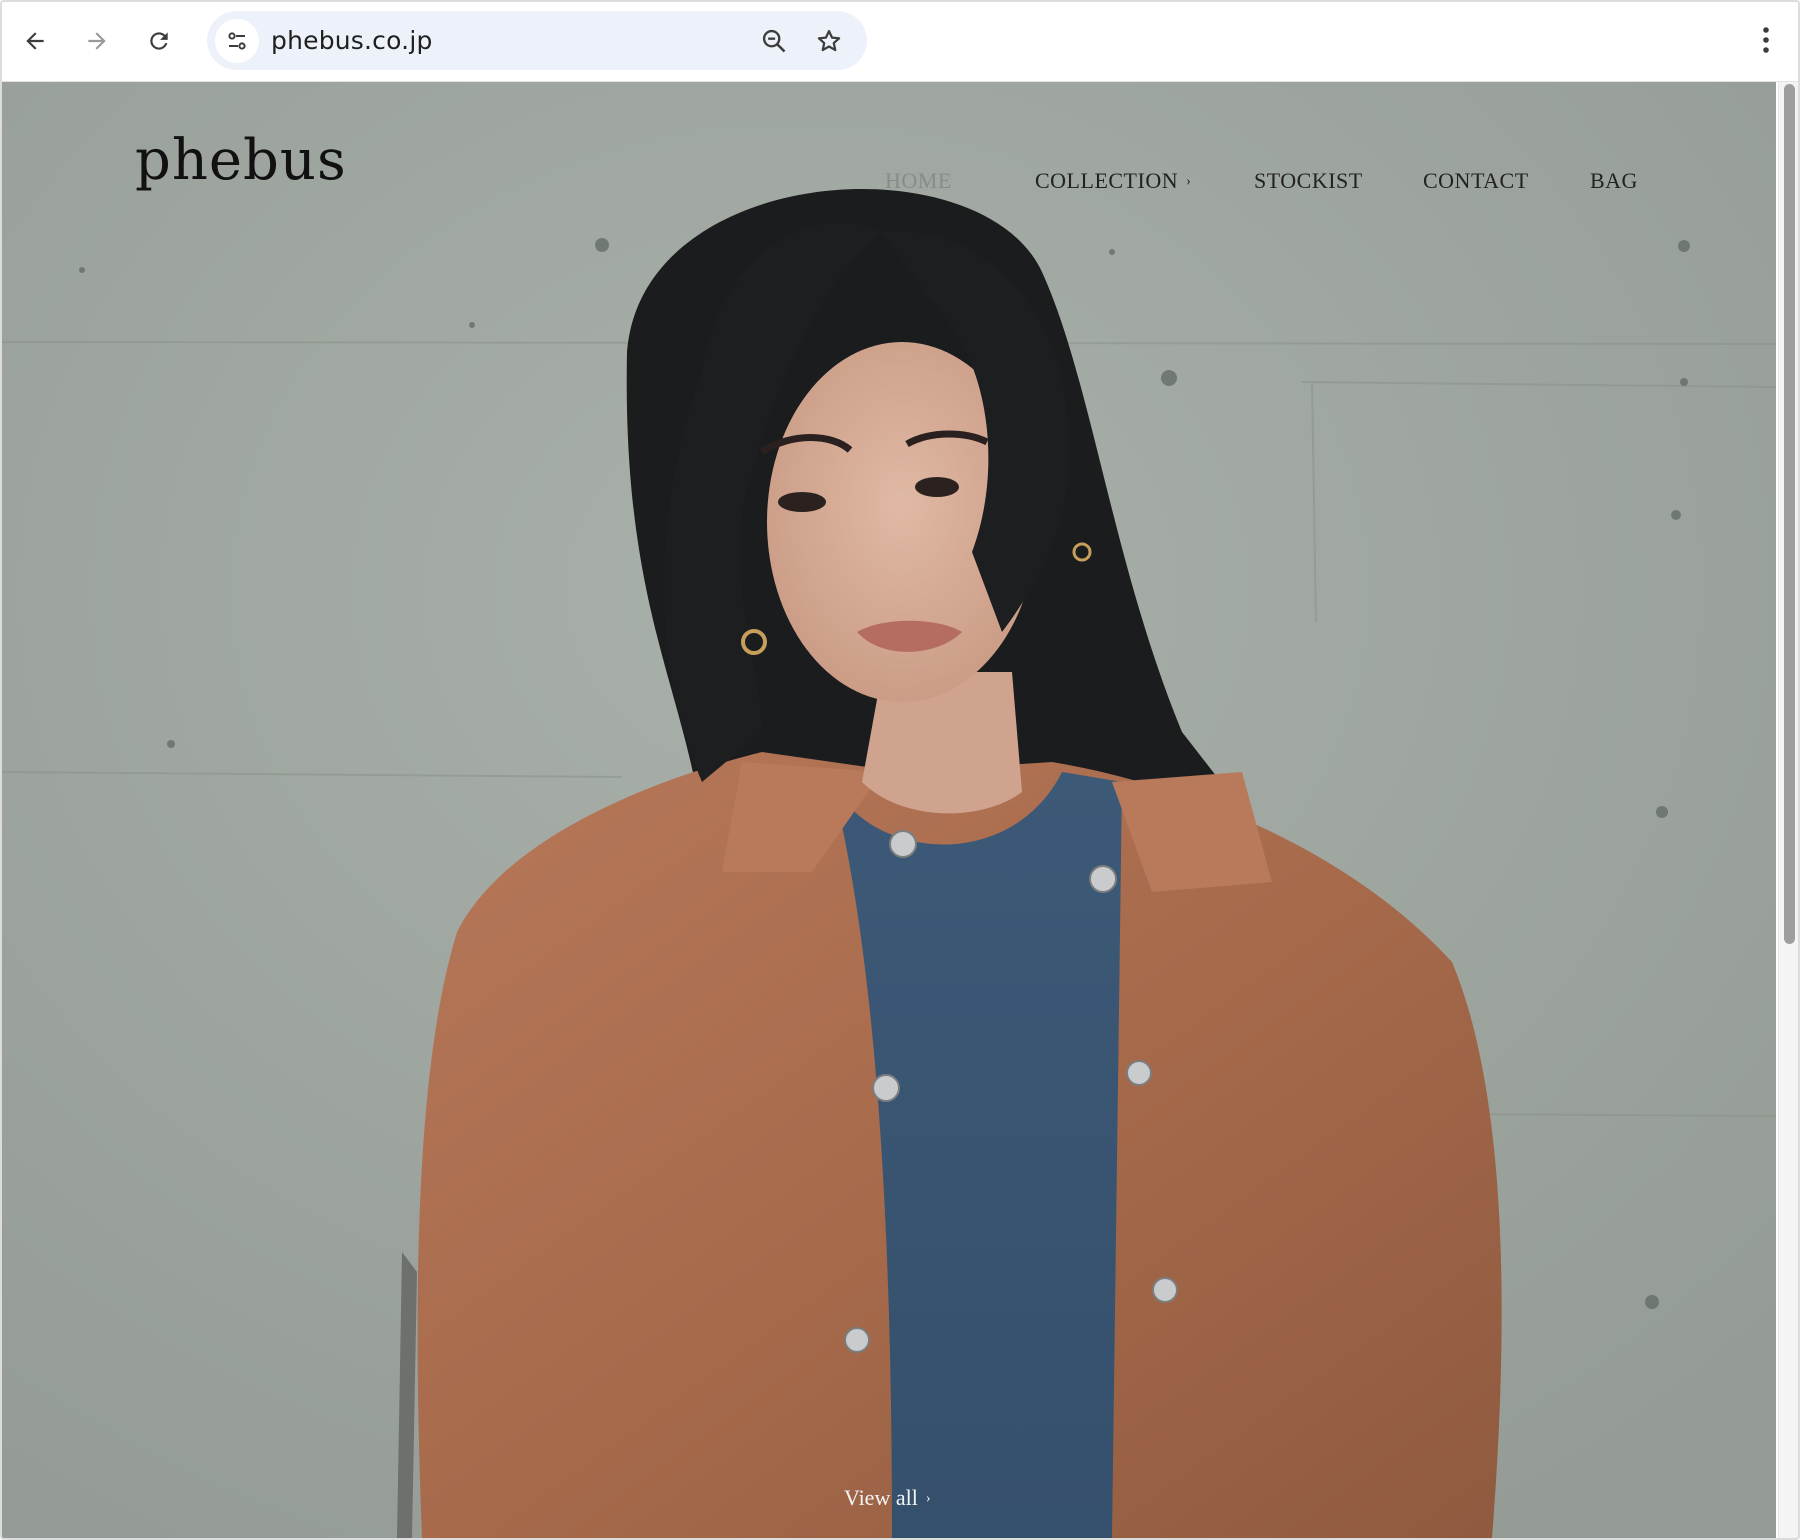  Describe the element at coordinates (1308, 181) in the screenshot. I see `nav-stockist: STOCKIST` at that location.